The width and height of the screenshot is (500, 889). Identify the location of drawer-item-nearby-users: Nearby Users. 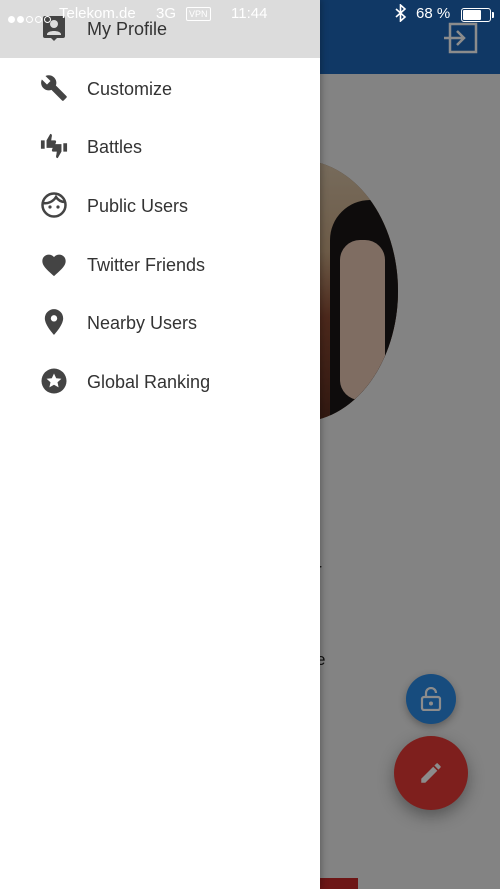
(160, 322).